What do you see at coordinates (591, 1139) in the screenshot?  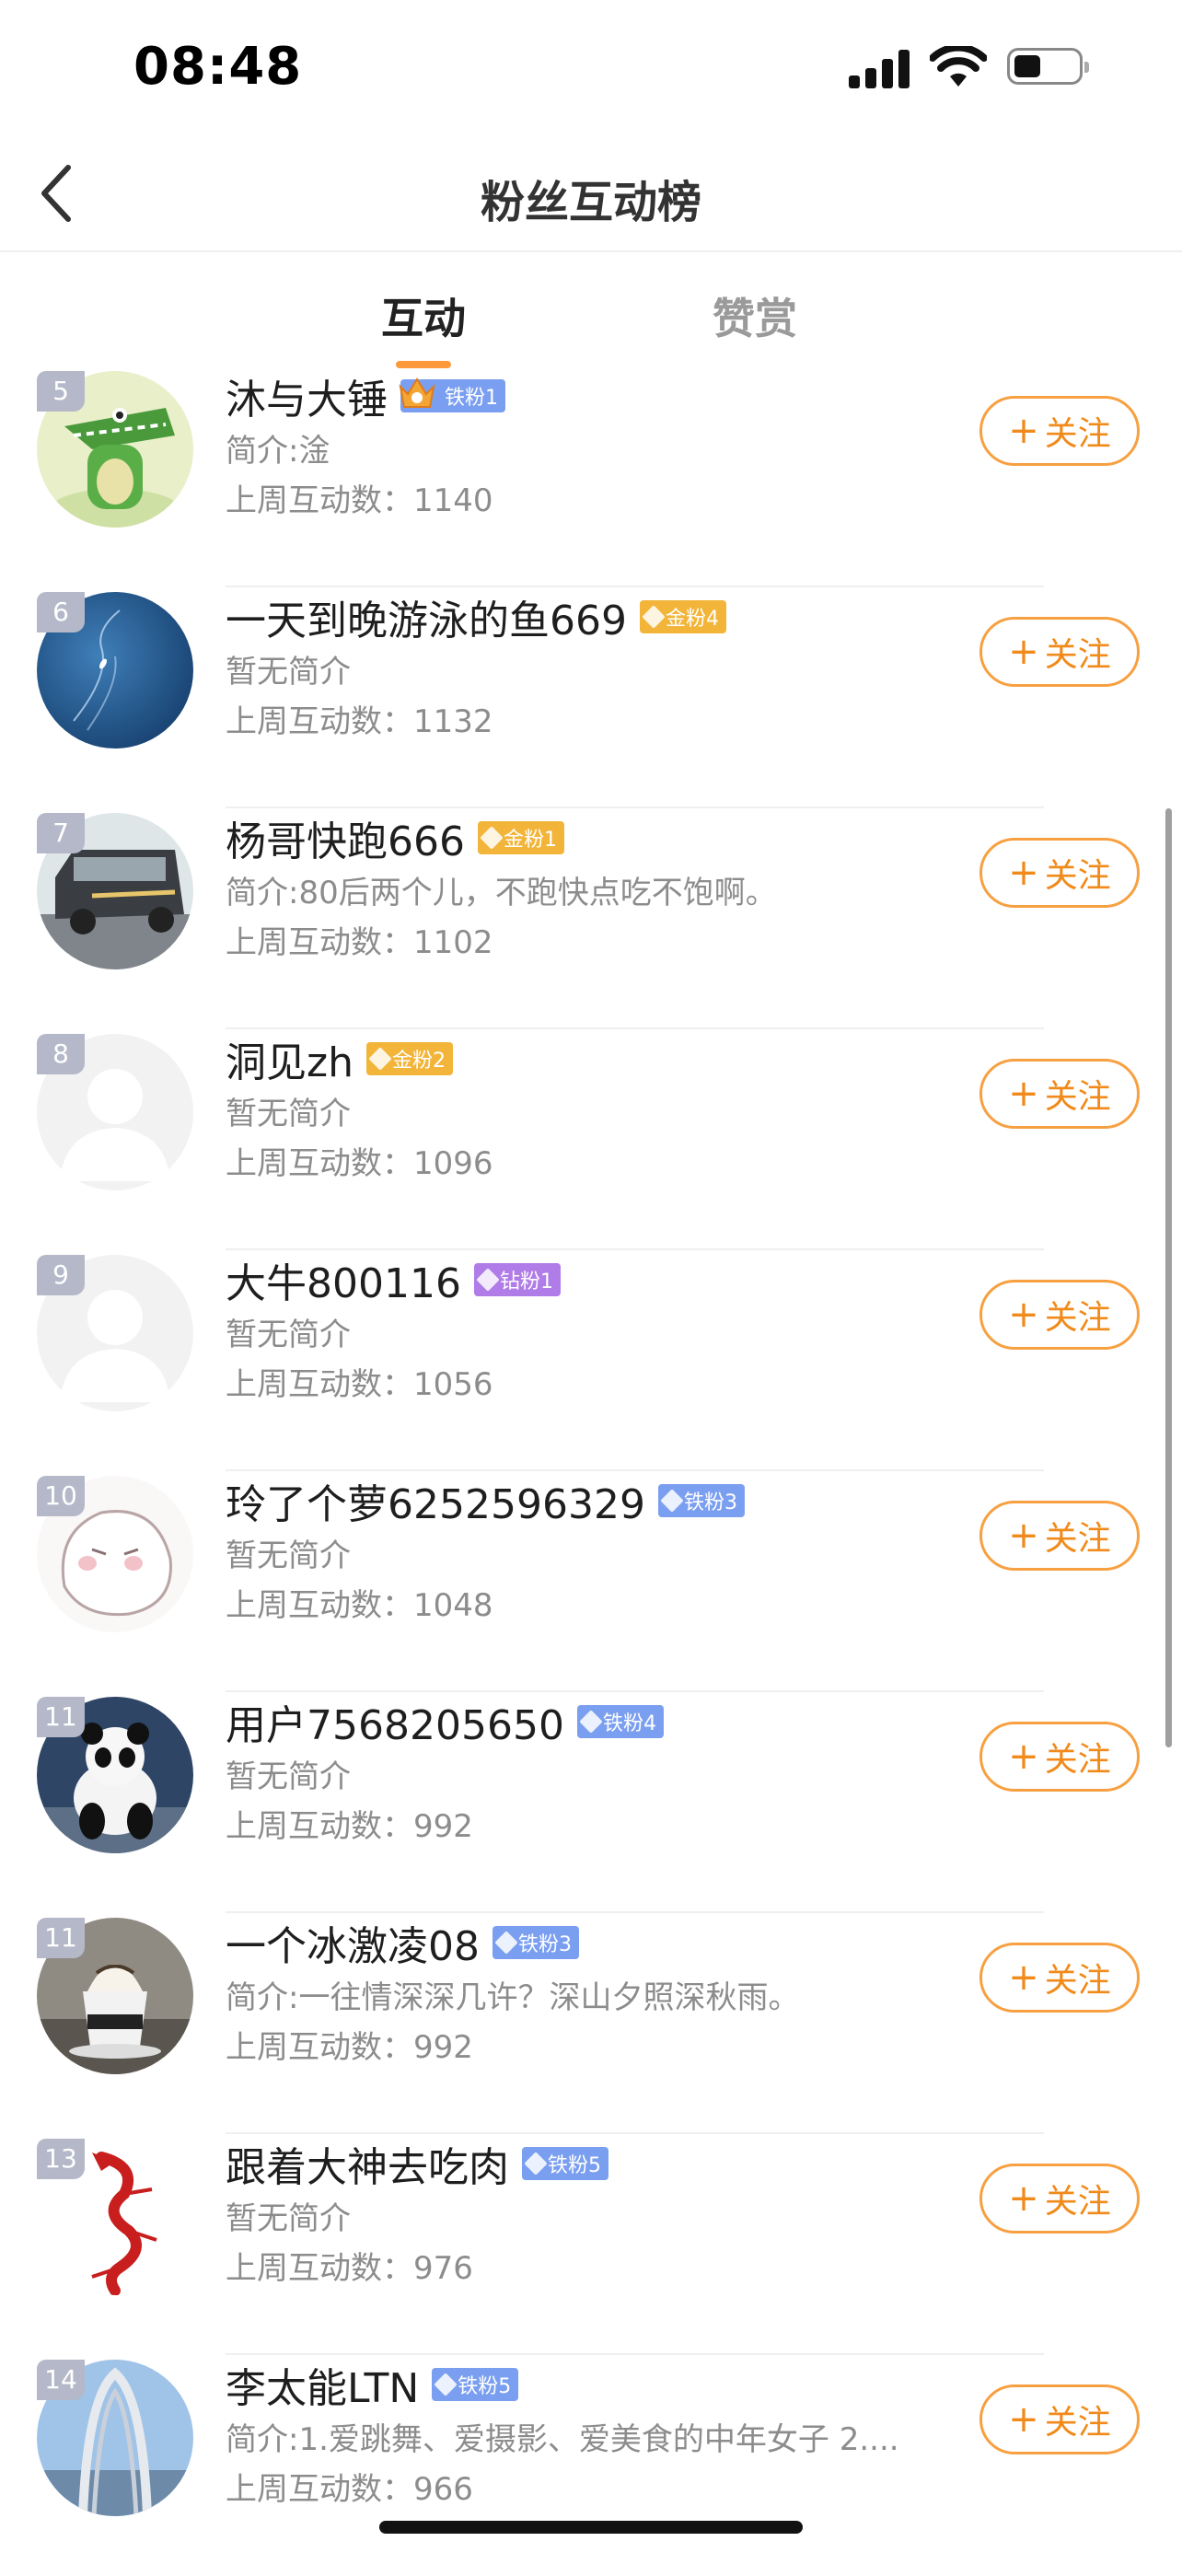 I see `list-item: 8 洞见zh 金粉2 暂无简介 上周互动数：1096 + 关注` at bounding box center [591, 1139].